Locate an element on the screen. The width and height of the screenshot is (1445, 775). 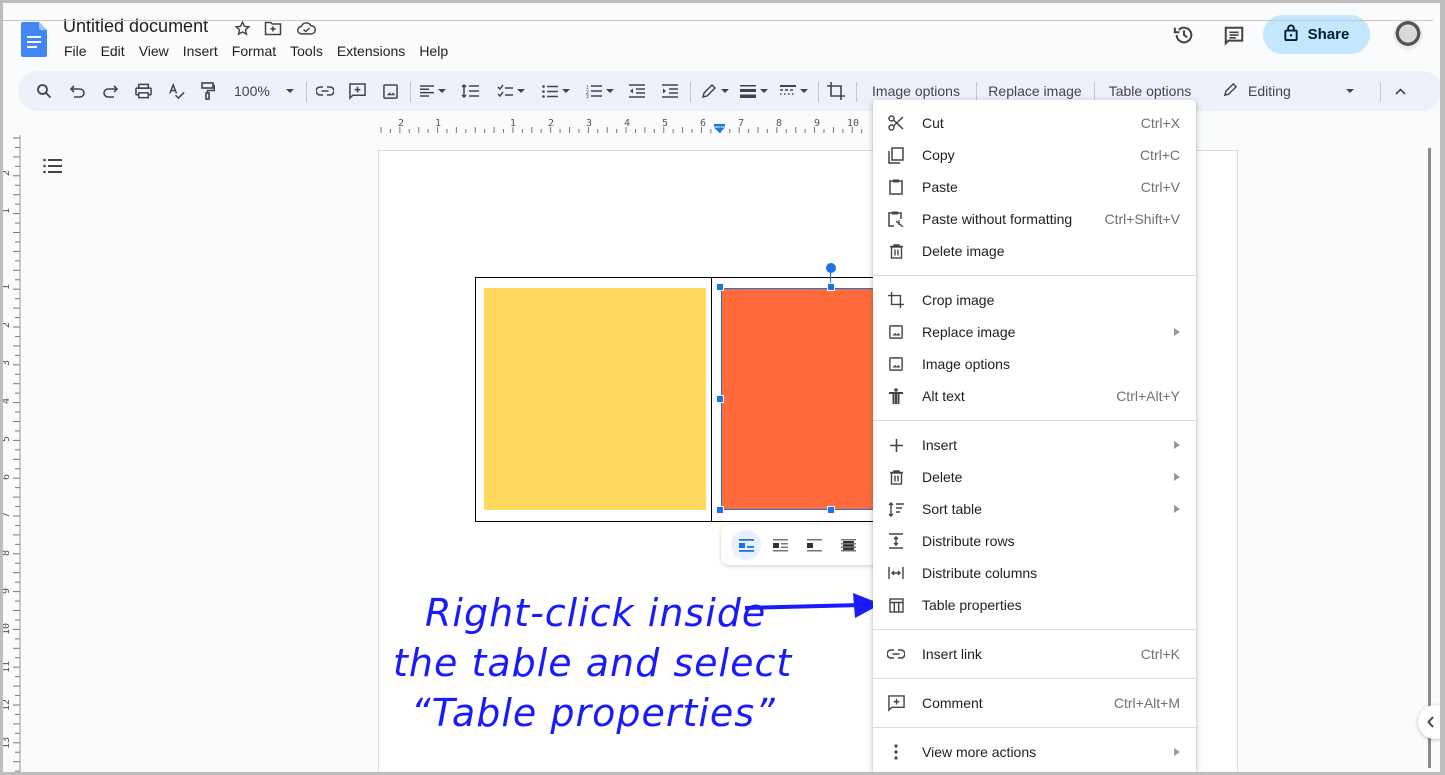
checklist-select is located at coordinates (511, 91).